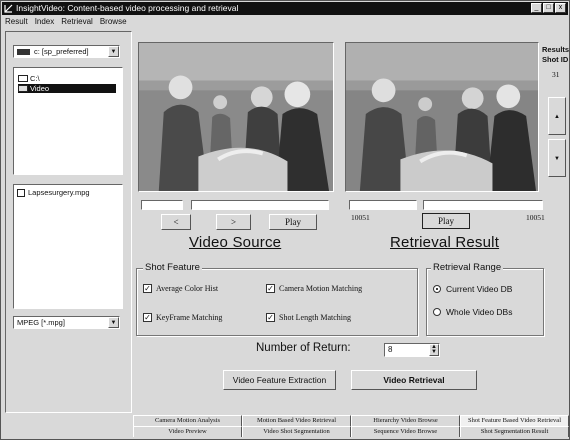  Describe the element at coordinates (113, 22) in the screenshot. I see `menu-browse: Browse` at that location.